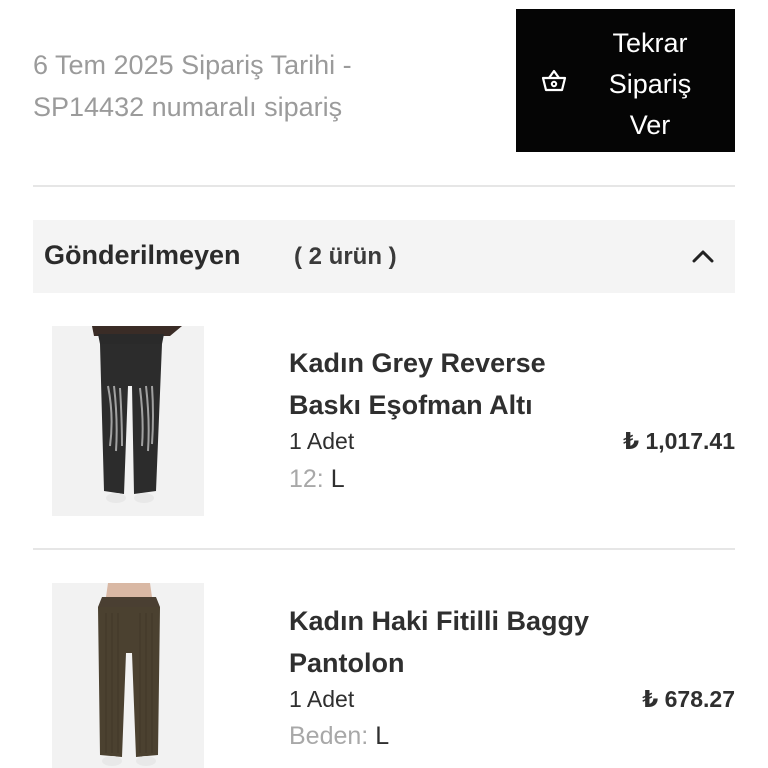 The image size is (768, 768). I want to click on unshipped-group-header: Gönderilmeyen ( 2 ürün ), so click(384, 256).